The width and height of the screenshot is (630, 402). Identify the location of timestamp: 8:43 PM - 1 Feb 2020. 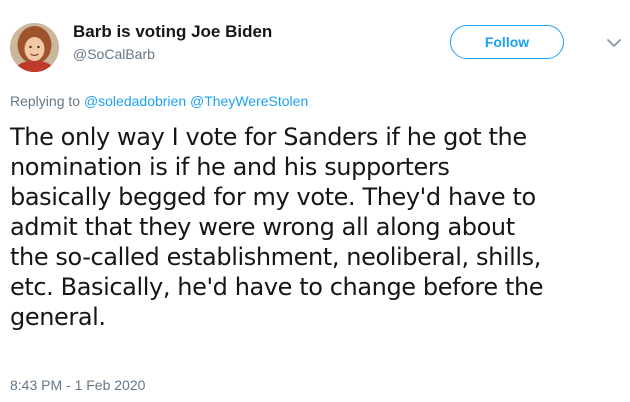
(77, 385).